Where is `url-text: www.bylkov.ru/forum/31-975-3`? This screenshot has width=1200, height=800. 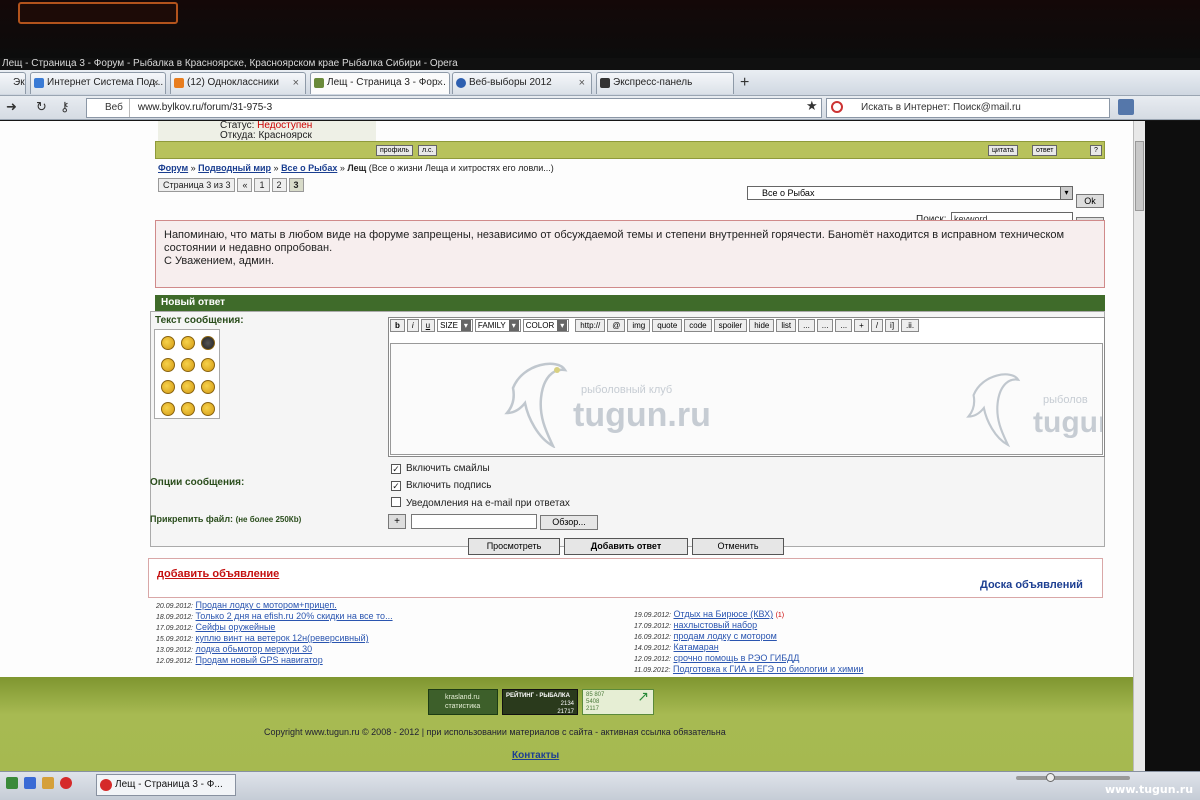
url-text: www.bylkov.ru/forum/31-975-3 is located at coordinates (201, 107).